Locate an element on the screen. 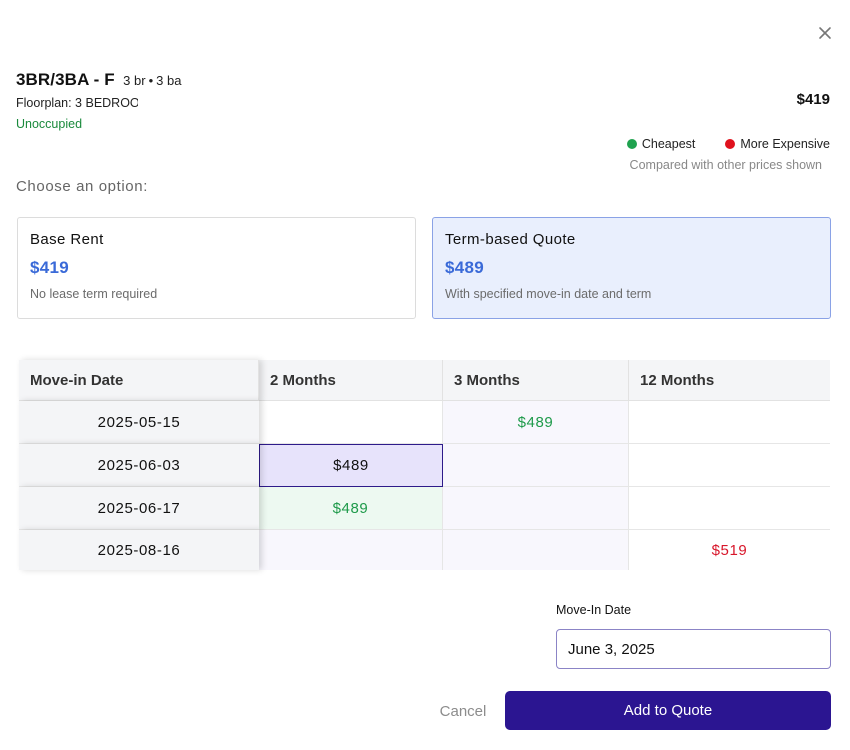 The image size is (850, 750). move-in-date-input is located at coordinates (693, 649).